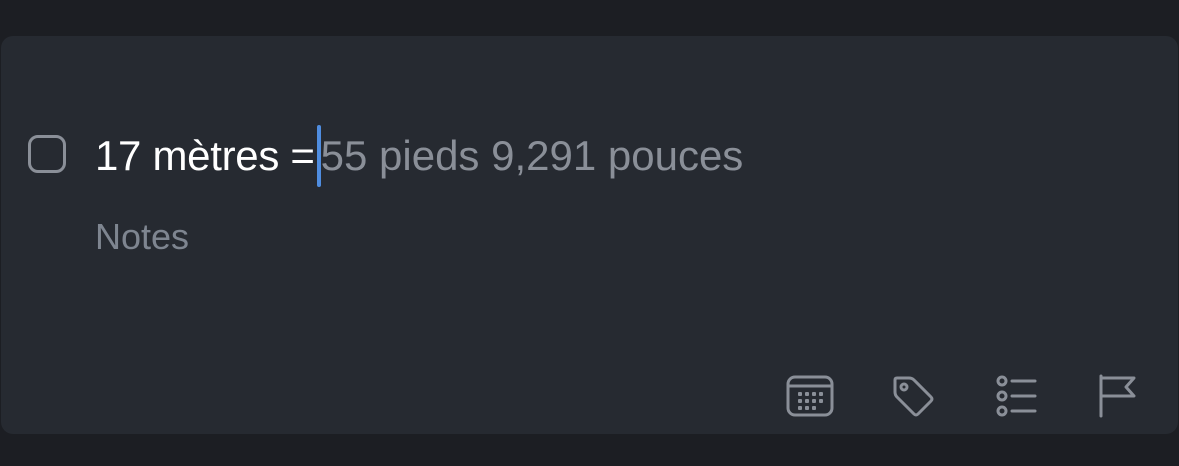  I want to click on calendar-button, so click(810, 396).